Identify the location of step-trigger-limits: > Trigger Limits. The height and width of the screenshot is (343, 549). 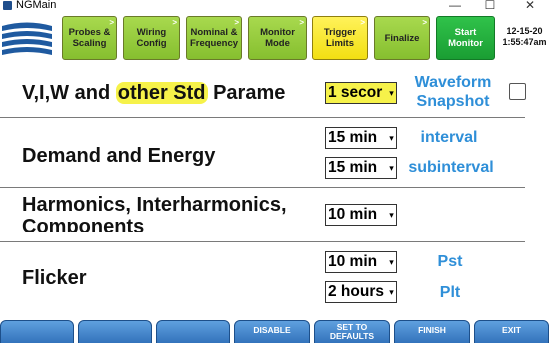
(340, 38).